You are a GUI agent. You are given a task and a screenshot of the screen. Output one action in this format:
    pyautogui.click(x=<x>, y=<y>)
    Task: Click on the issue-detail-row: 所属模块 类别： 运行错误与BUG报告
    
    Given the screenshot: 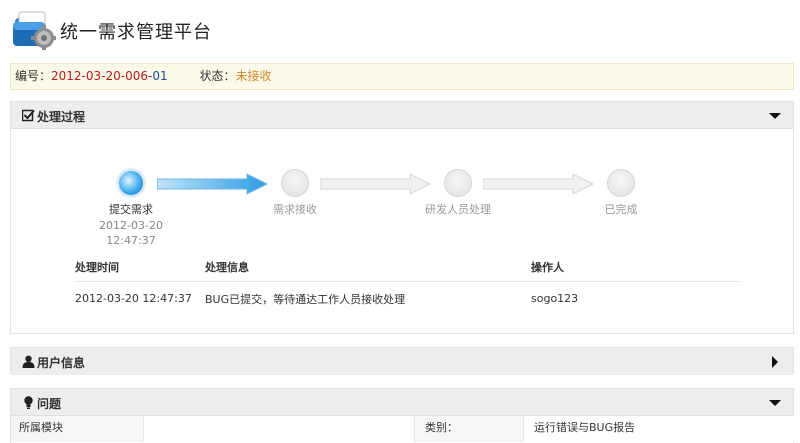 What is the action you would take?
    pyautogui.click(x=403, y=429)
    